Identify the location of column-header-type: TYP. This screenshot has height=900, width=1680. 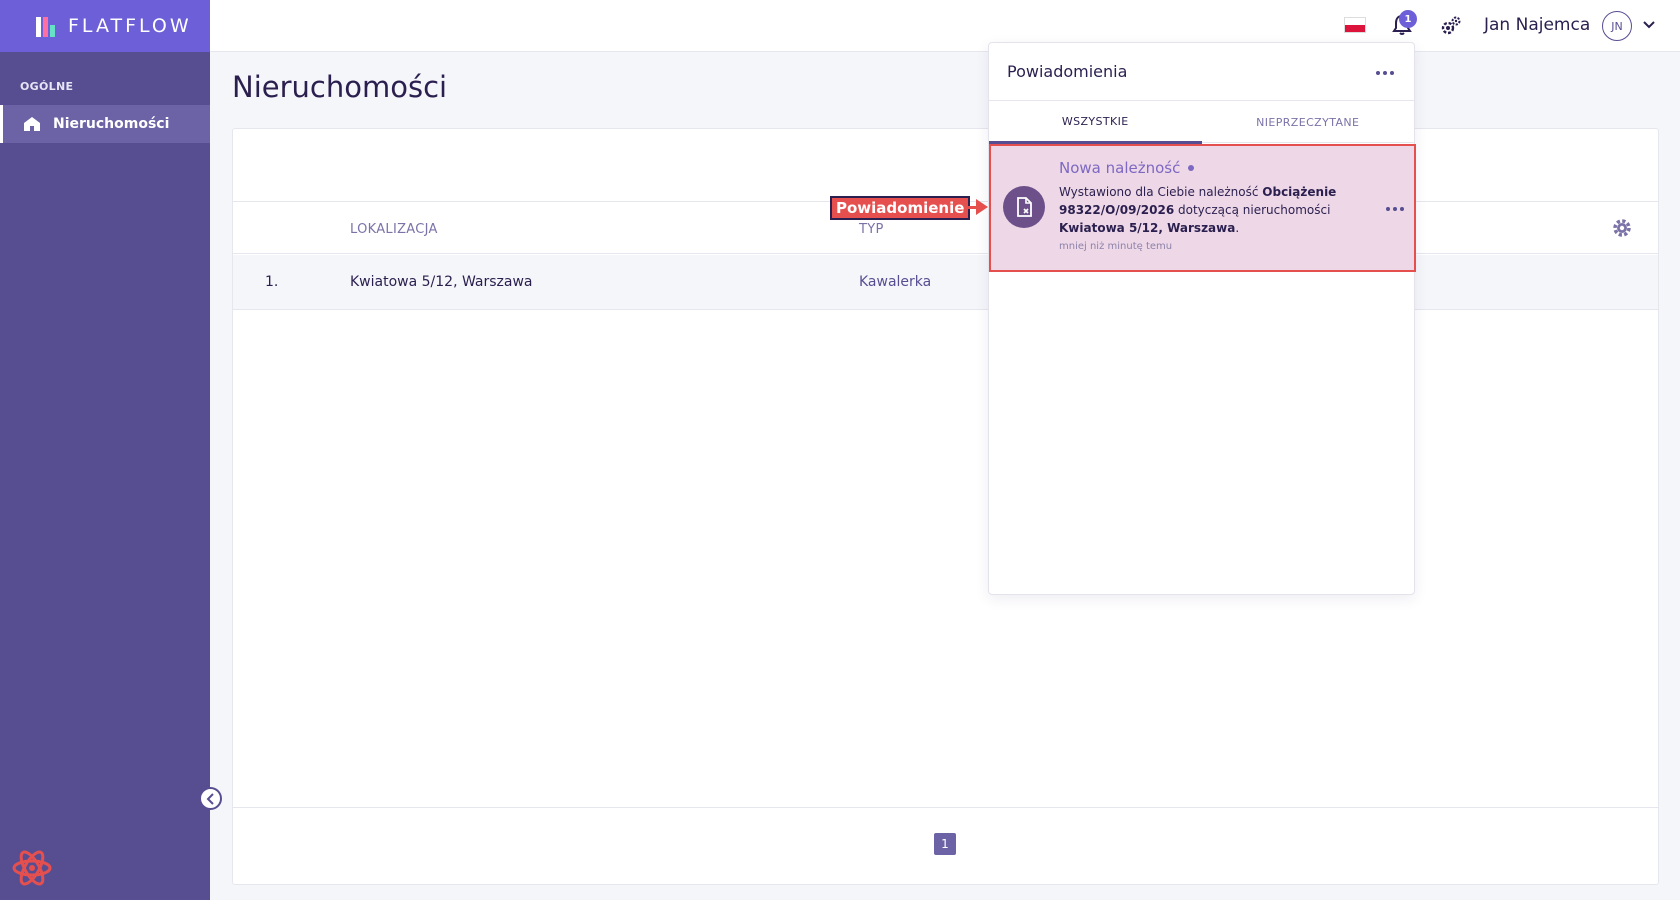
(871, 229).